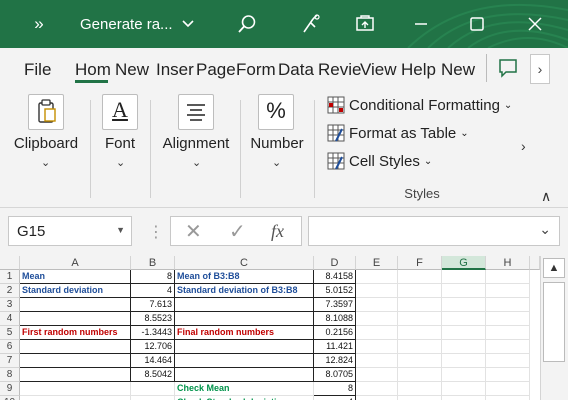 This screenshot has width=568, height=400. Describe the element at coordinates (277, 231) in the screenshot. I see `insert-function-button: fx` at that location.